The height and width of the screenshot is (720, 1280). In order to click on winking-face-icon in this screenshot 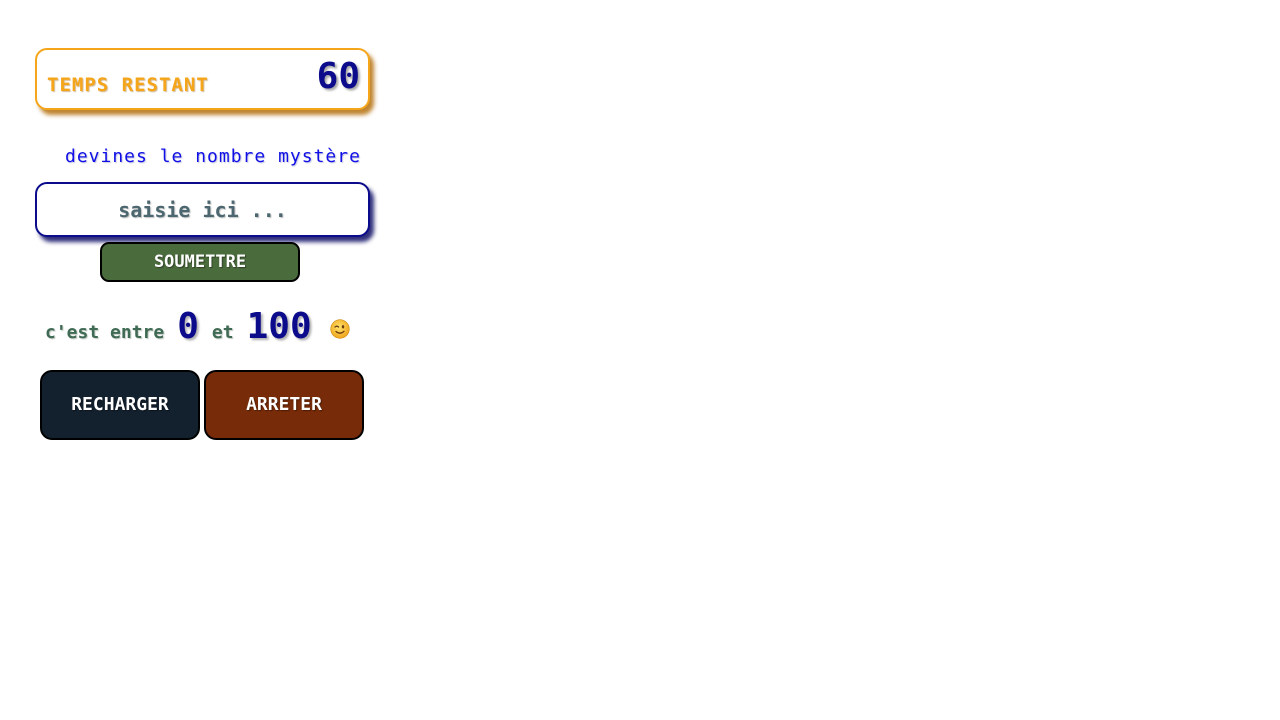, I will do `click(340, 329)`.